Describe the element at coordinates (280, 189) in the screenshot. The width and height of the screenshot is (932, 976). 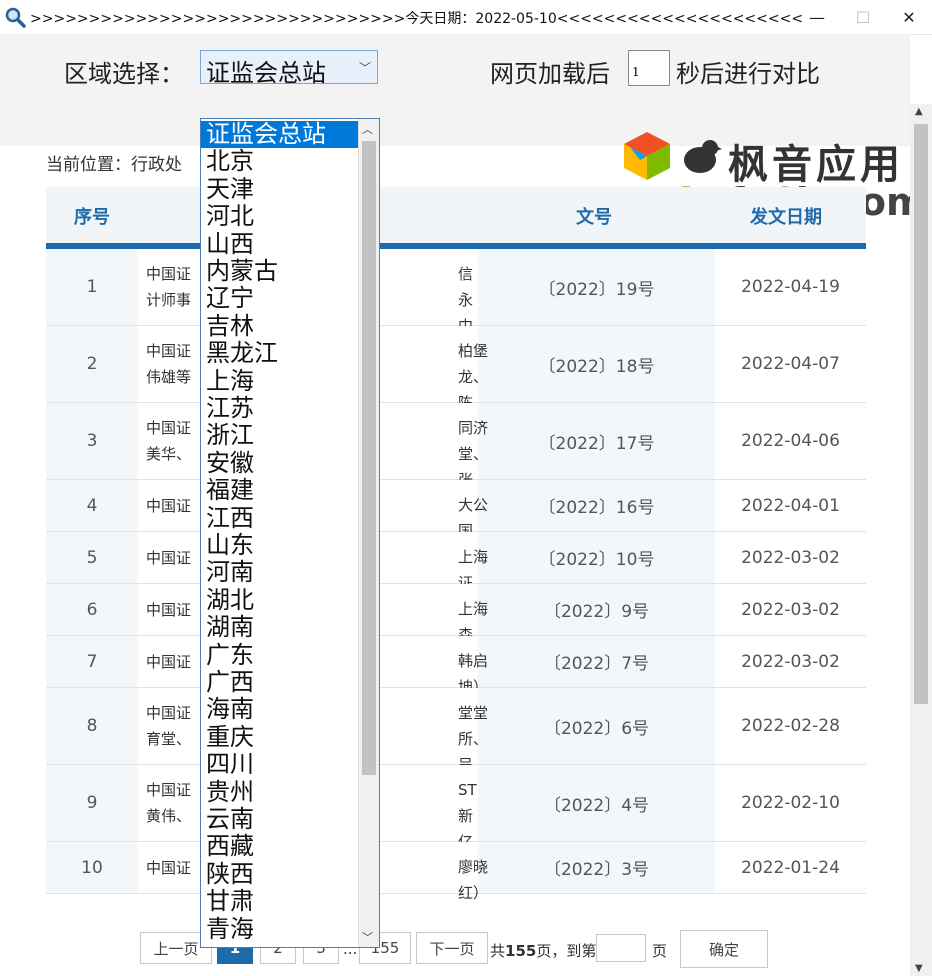
I see `dropdown-option: 天津` at that location.